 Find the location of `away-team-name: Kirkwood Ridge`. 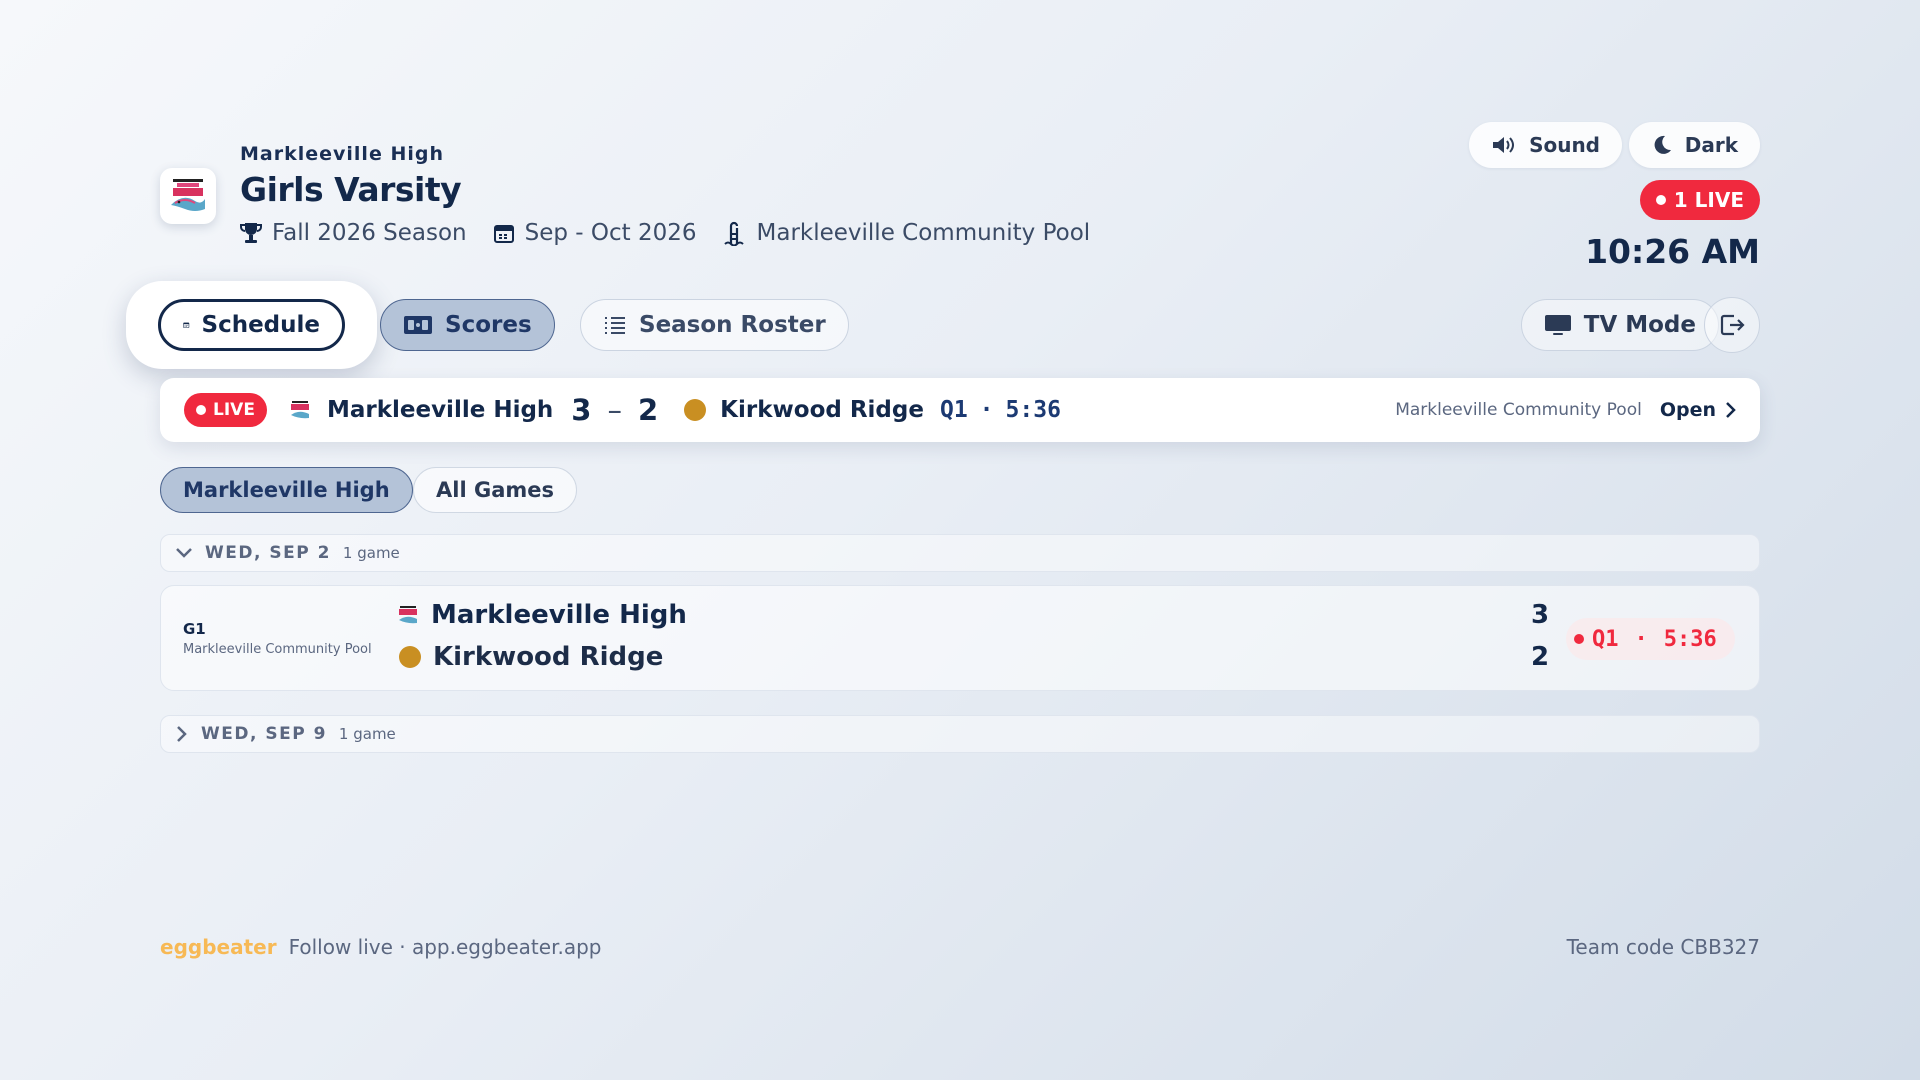

away-team-name: Kirkwood Ridge is located at coordinates (548, 657).